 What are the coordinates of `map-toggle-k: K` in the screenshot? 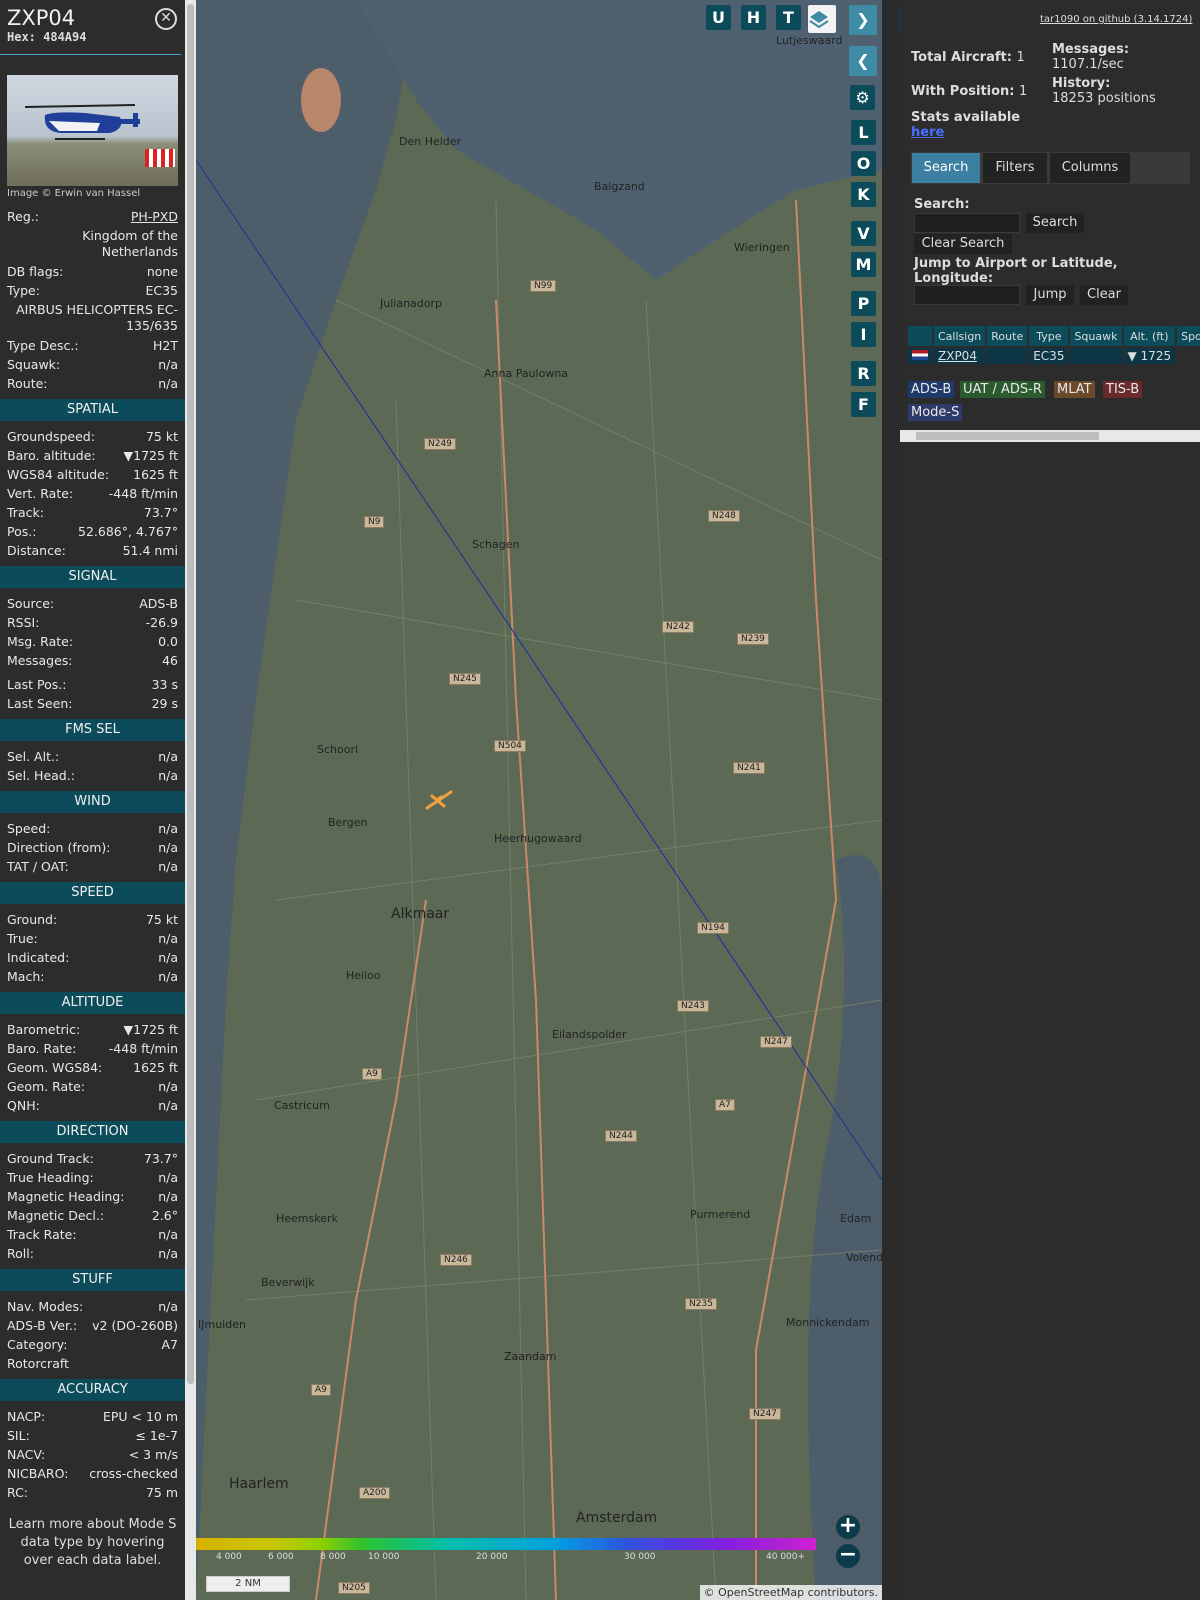 It's located at (863, 194).